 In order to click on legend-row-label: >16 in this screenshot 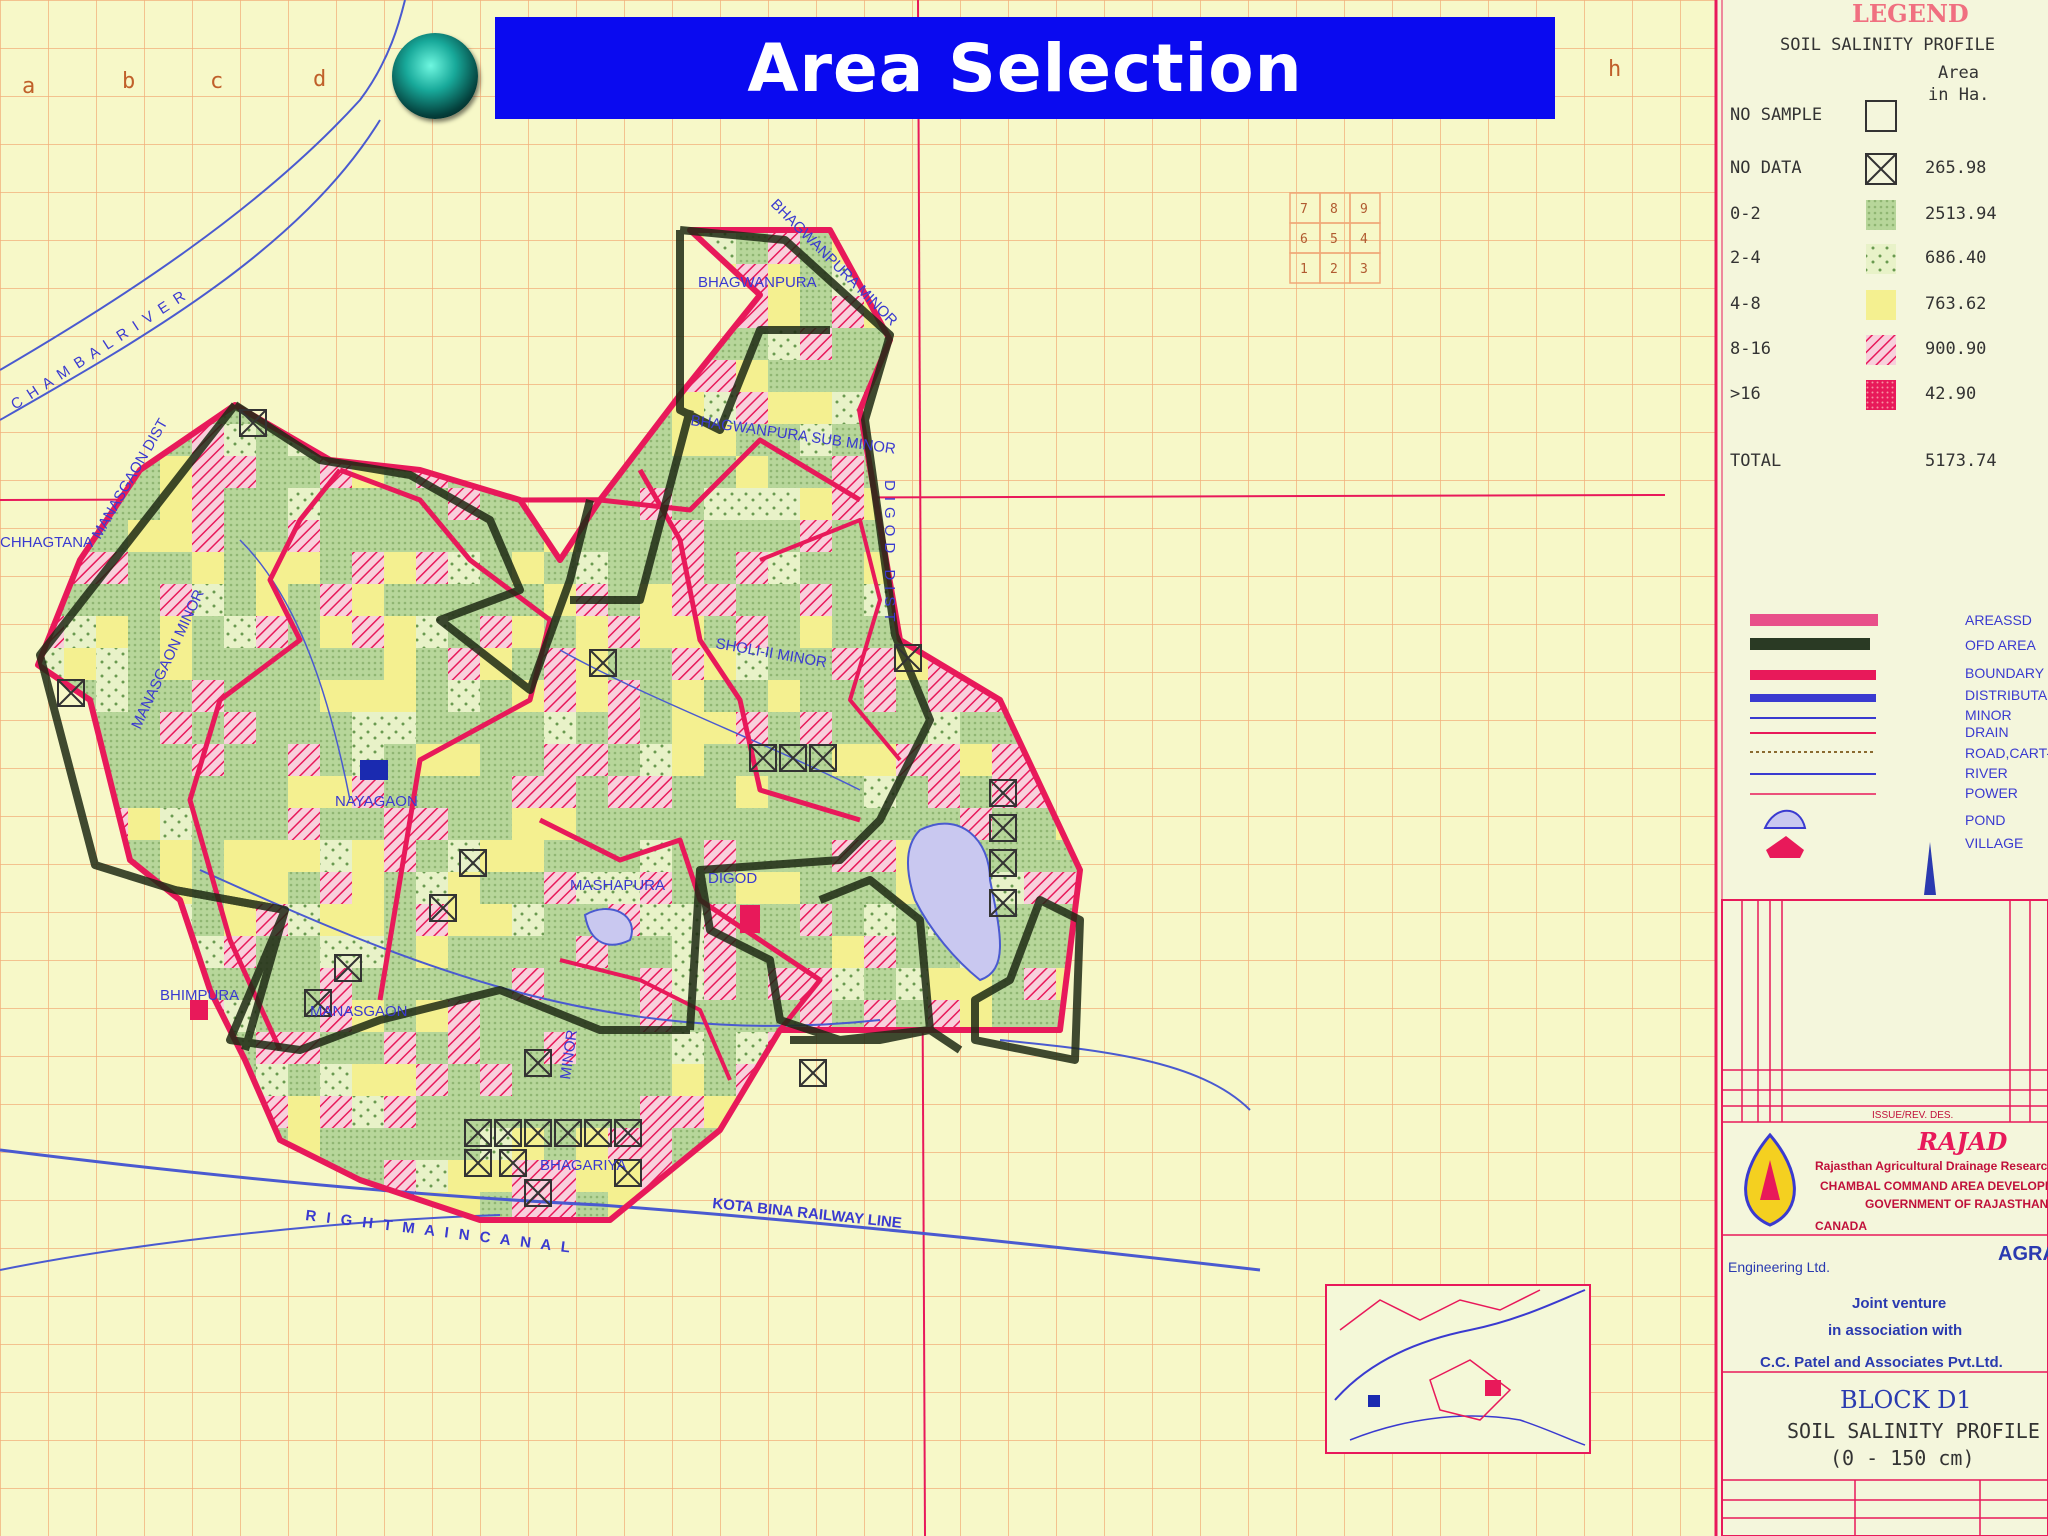, I will do `click(1745, 394)`.